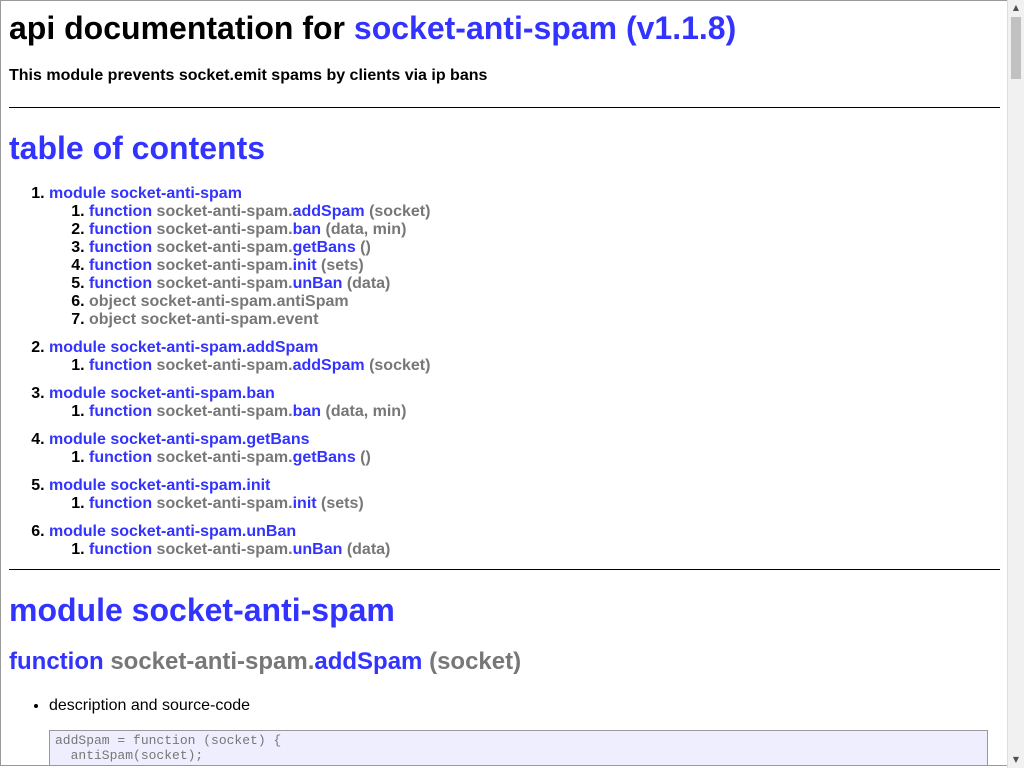 Image resolution: width=1024 pixels, height=768 pixels. What do you see at coordinates (545, 28) in the screenshot?
I see `package-link: socket-anti-spam (v1.1.8)` at bounding box center [545, 28].